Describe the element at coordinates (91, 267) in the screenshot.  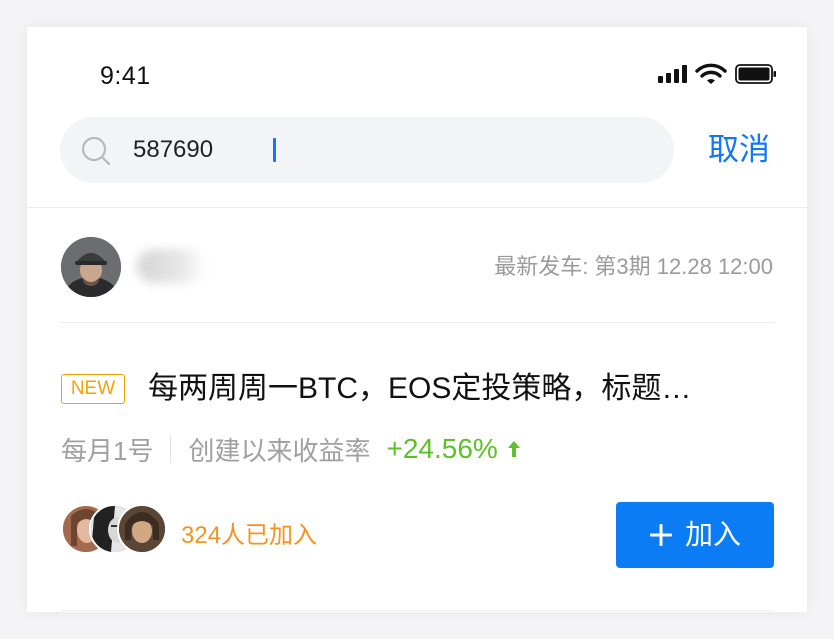
I see `creator-avatar` at that location.